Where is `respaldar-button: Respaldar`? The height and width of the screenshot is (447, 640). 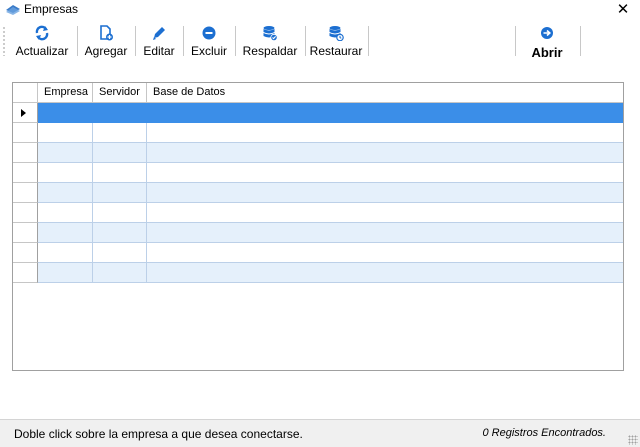
respaldar-button: Respaldar is located at coordinates (270, 41).